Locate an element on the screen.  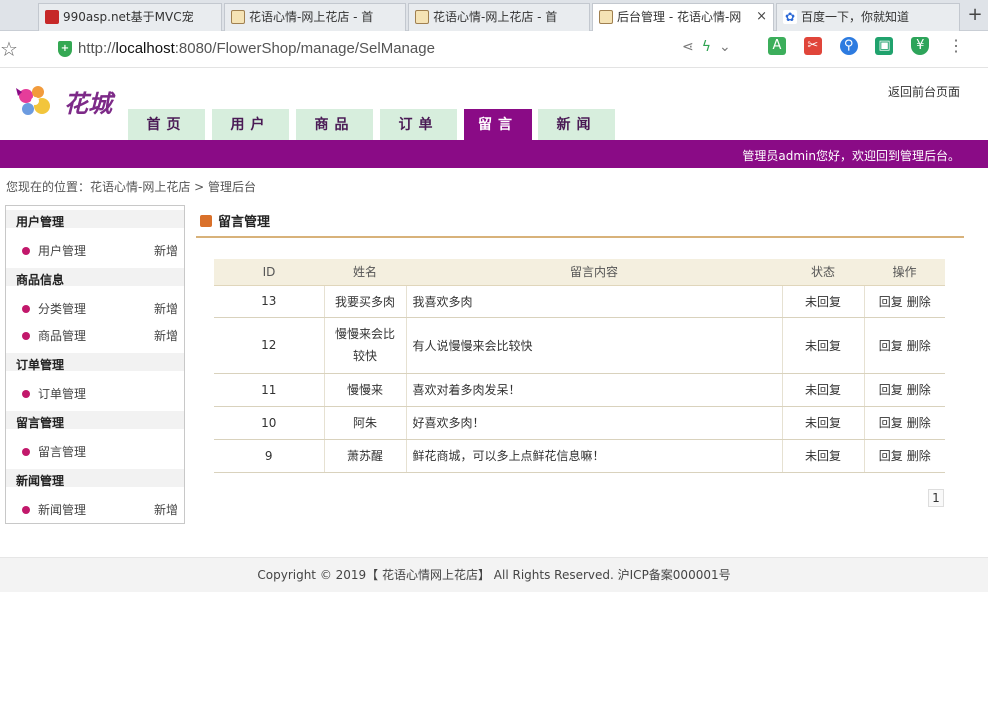
breadcrumb: 您现在的位置：花语心情-网上花店 > 管理后台 is located at coordinates (131, 187).